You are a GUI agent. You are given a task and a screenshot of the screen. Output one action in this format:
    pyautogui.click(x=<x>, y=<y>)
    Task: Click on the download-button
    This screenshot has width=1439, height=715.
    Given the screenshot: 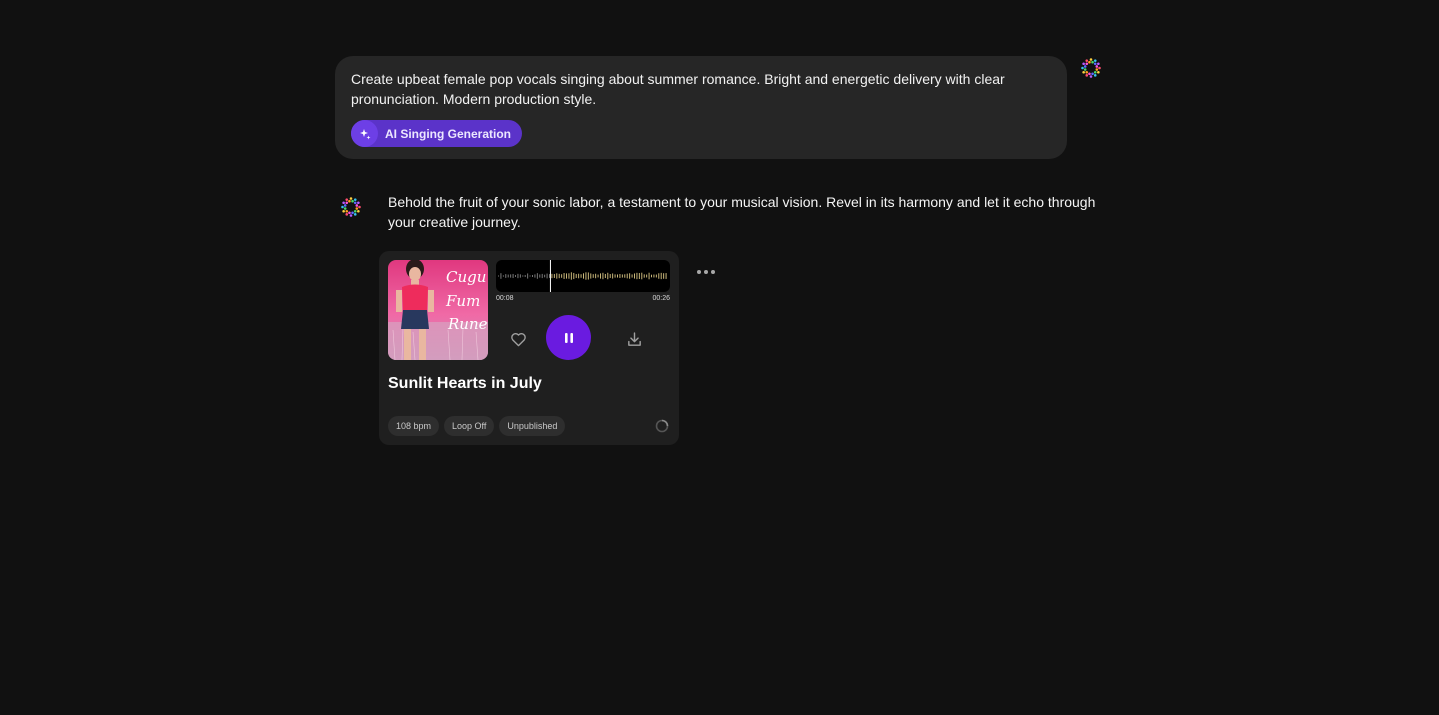 What is the action you would take?
    pyautogui.click(x=634, y=339)
    